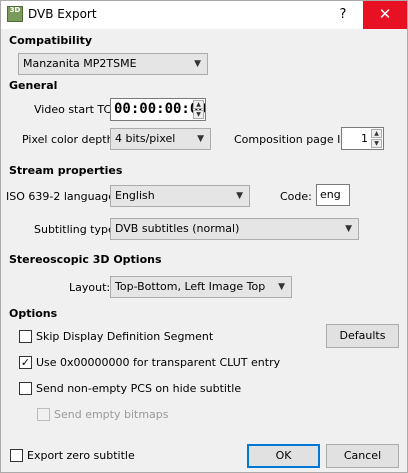 The width and height of the screenshot is (408, 473). I want to click on layout-label: Layout:, so click(90, 287).